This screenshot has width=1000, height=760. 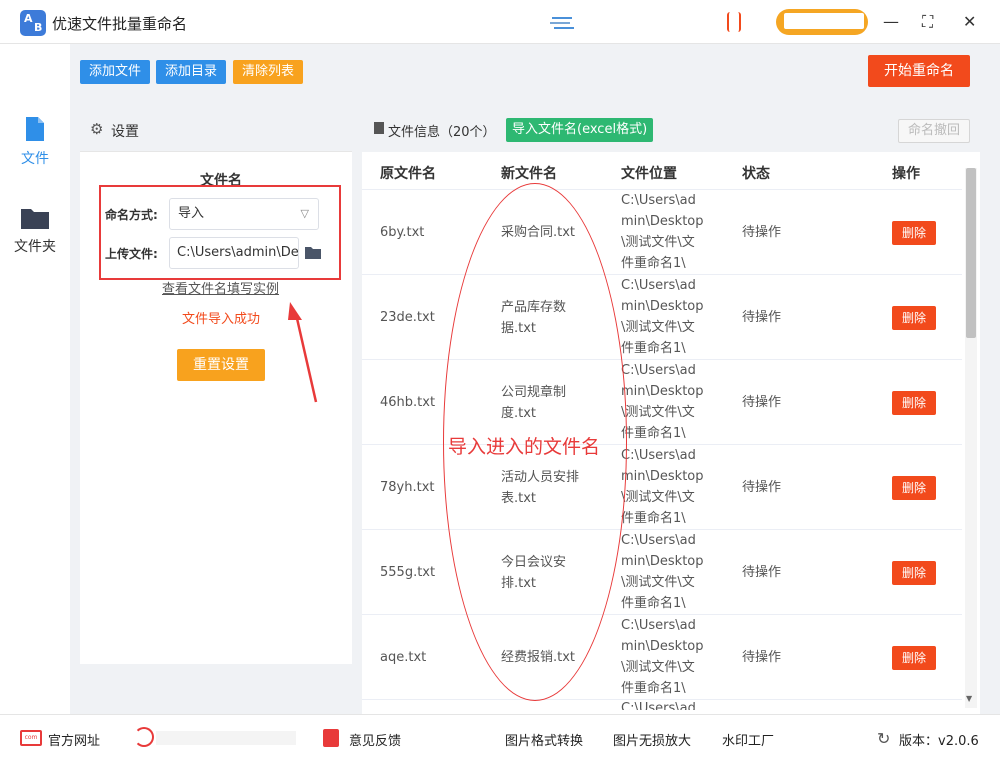 I want to click on refresh-icon: ↻, so click(x=884, y=738).